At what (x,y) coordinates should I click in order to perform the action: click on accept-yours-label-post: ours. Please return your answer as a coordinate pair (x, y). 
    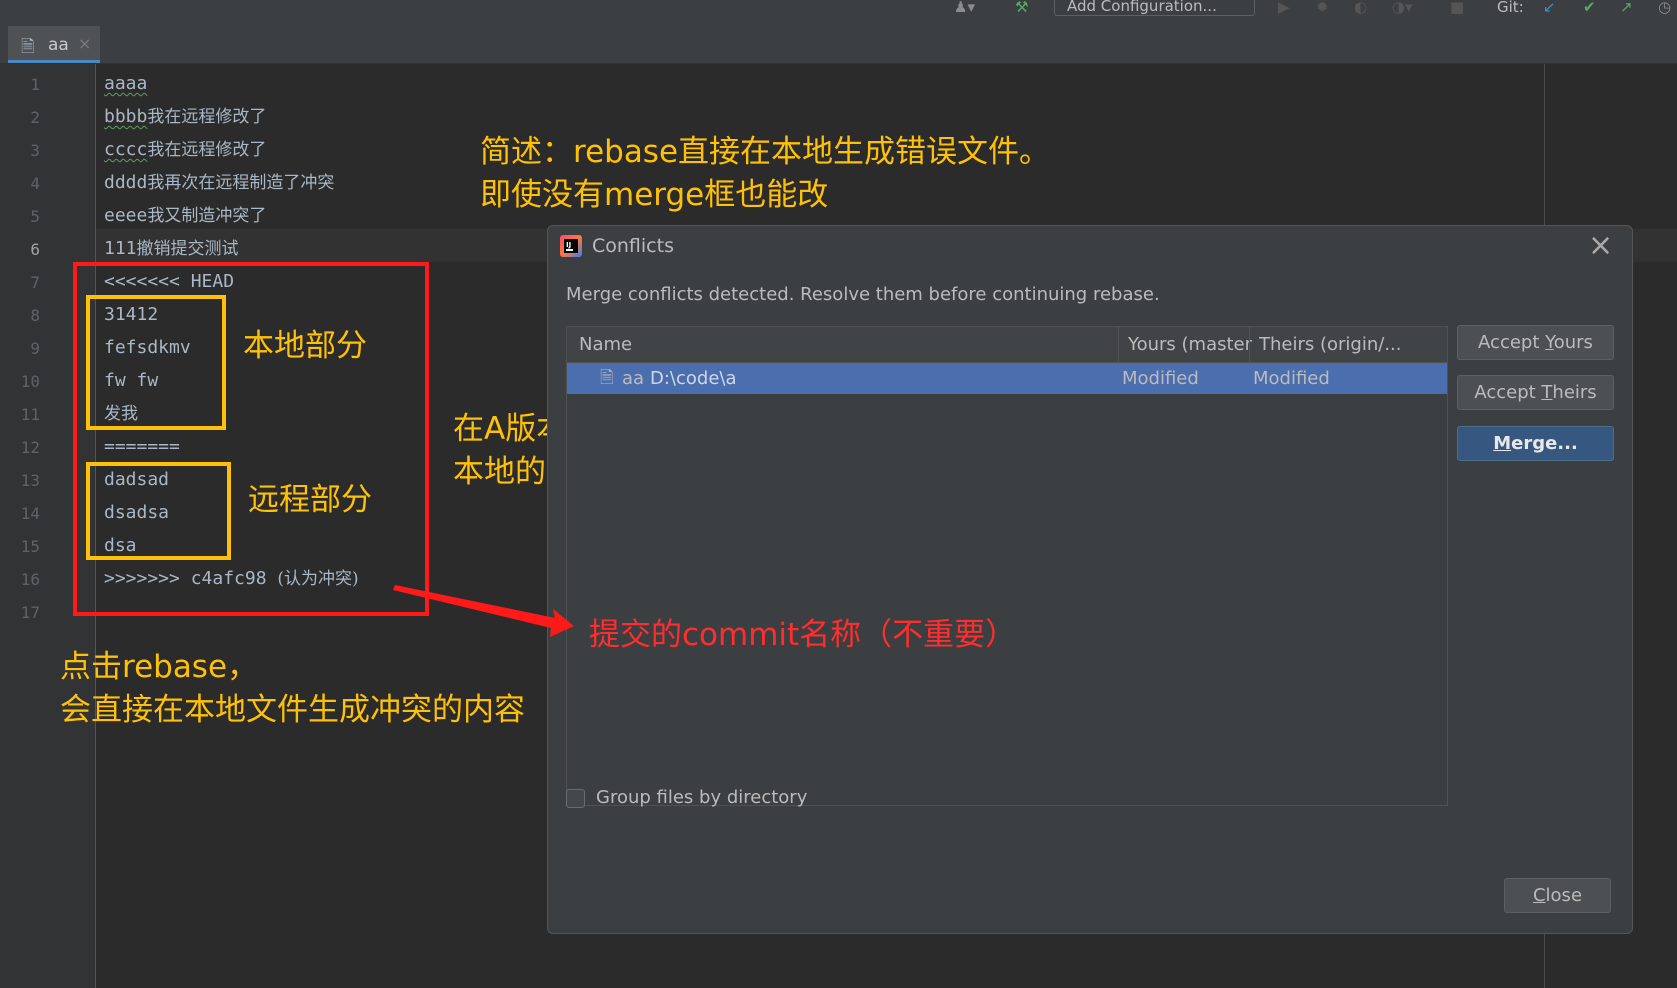
    Looking at the image, I should click on (1573, 342).